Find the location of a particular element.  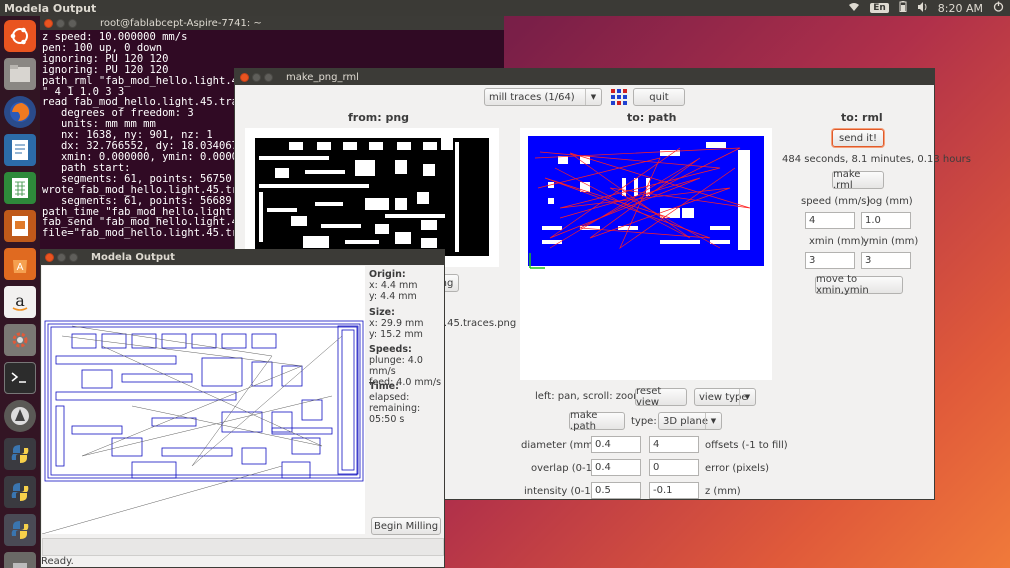

settings-icon is located at coordinates (20, 340).